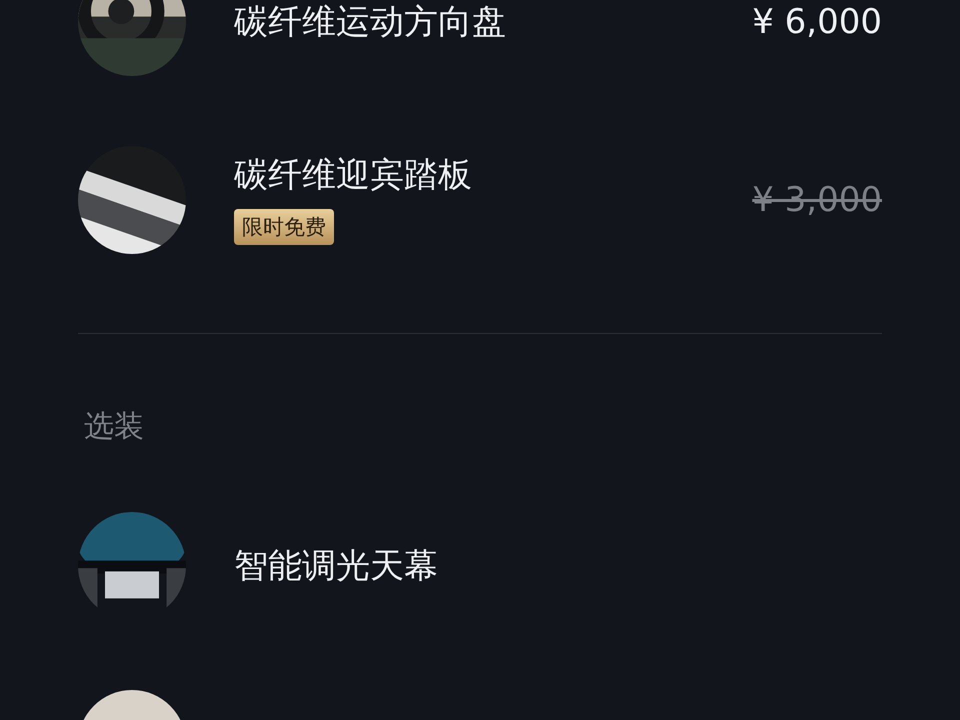 This screenshot has width=960, height=720. Describe the element at coordinates (370, 22) in the screenshot. I see `item-title: 碳纤维运动方向盘` at that location.